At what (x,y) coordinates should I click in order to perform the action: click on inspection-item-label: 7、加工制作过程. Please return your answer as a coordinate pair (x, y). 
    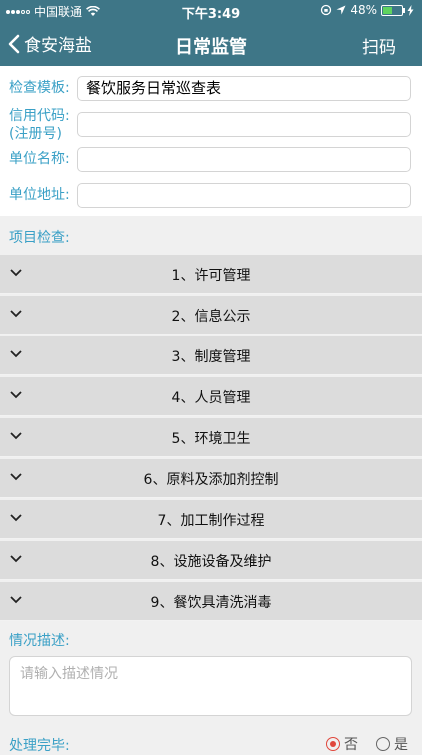
    Looking at the image, I should click on (211, 521).